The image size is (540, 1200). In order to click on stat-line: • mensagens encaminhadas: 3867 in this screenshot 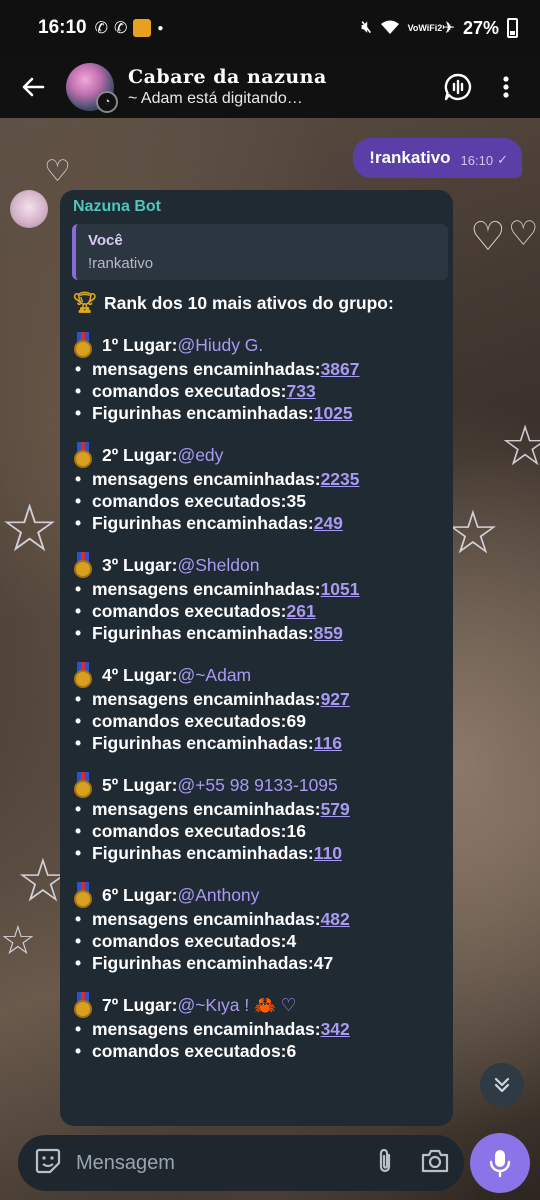, I will do `click(258, 369)`.